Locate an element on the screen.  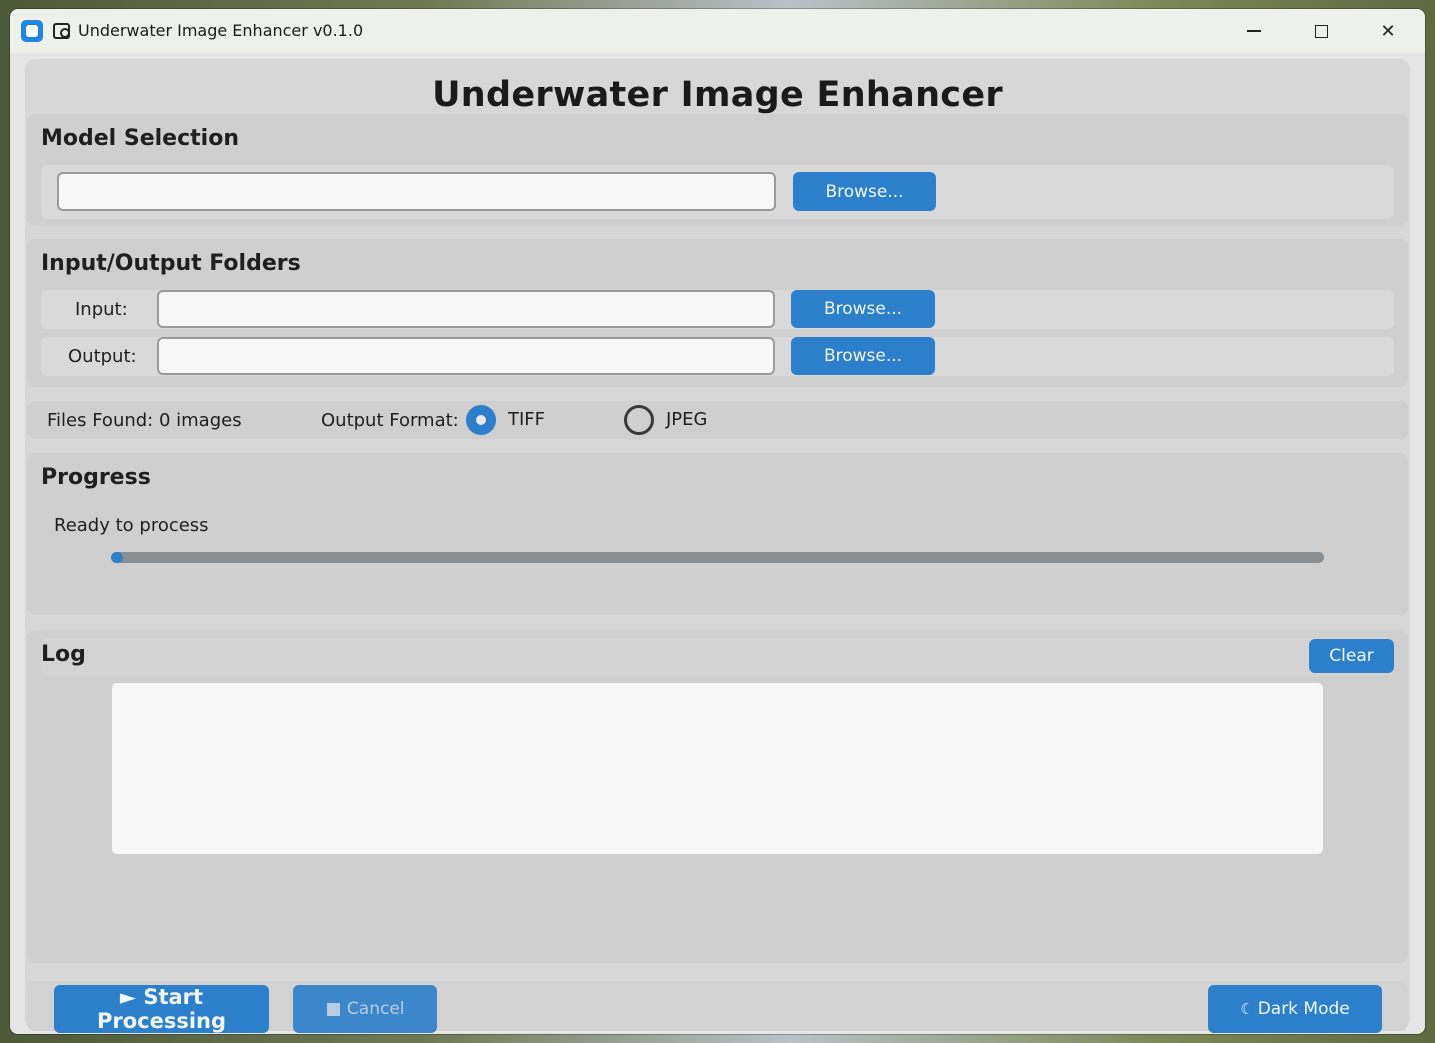
files-found-text: Files Found: 0 images is located at coordinates (144, 420).